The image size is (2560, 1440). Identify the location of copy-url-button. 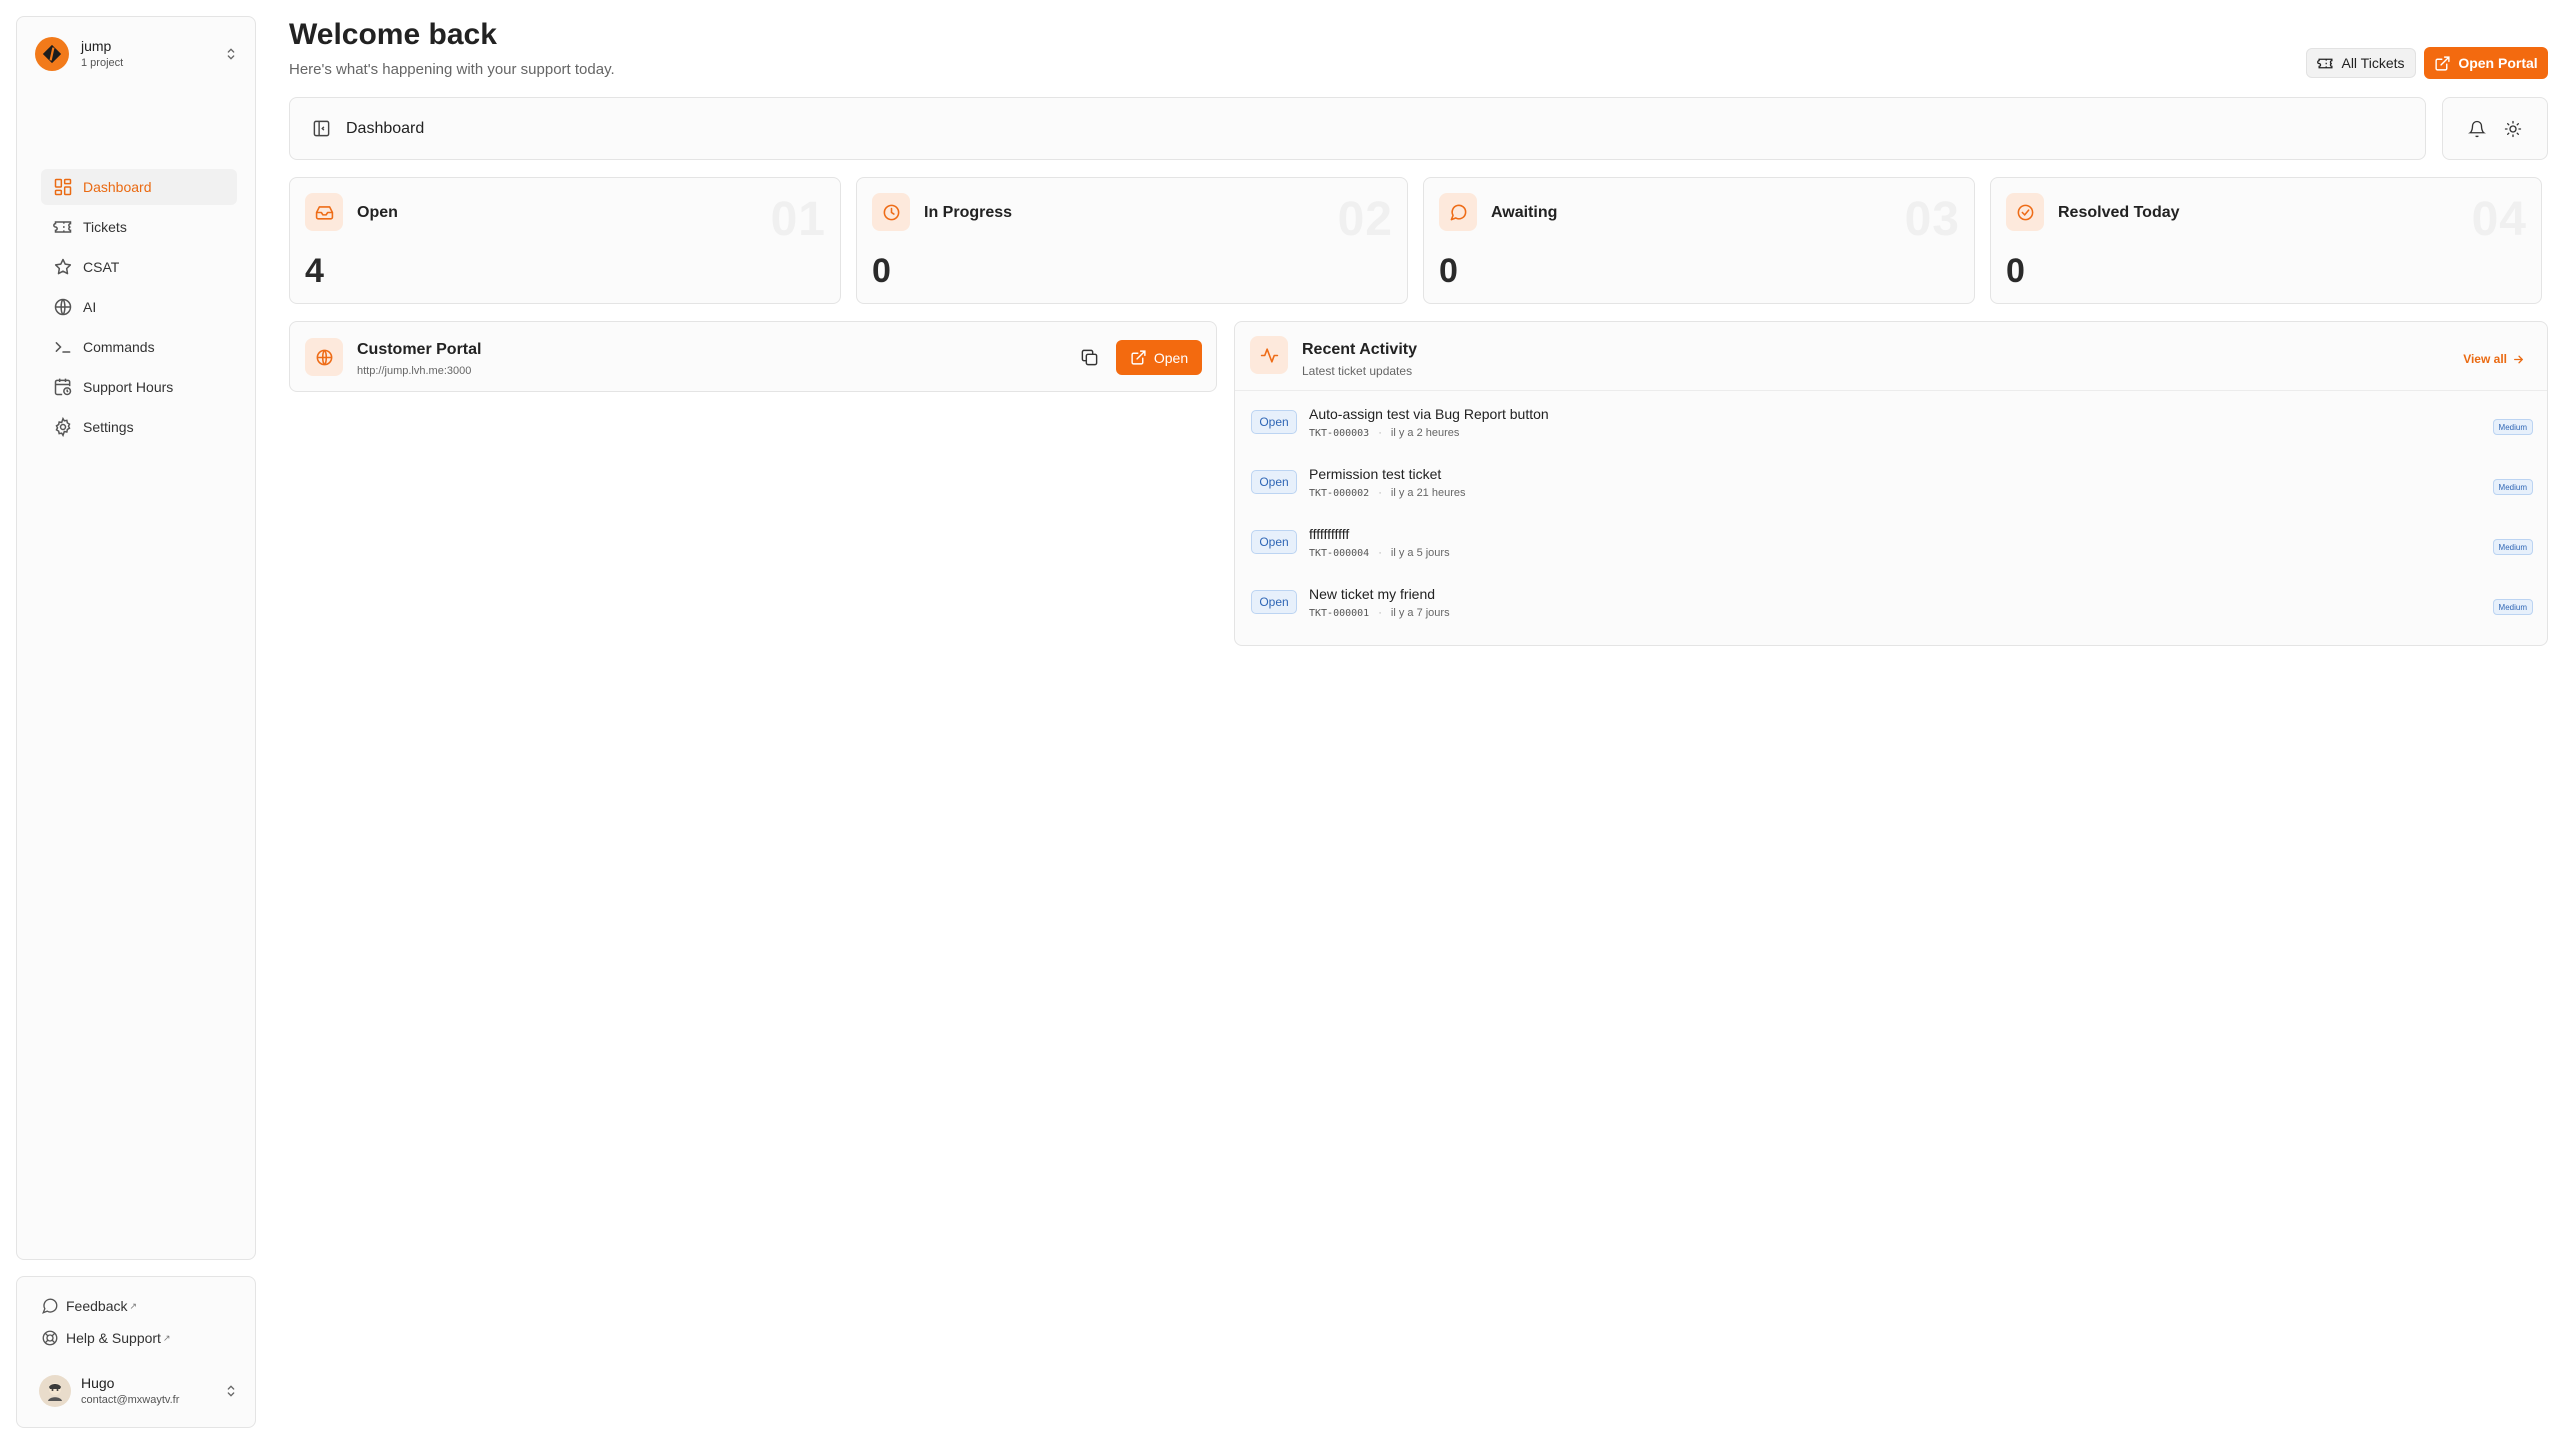
(1089, 357).